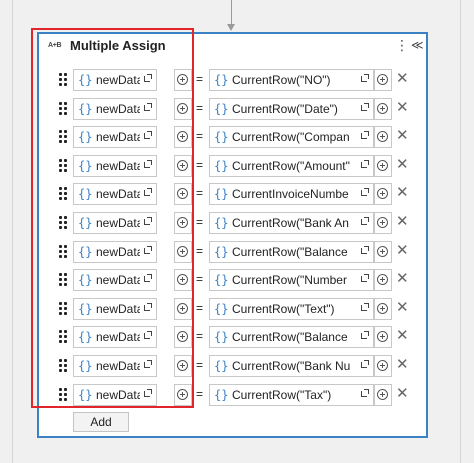  I want to click on value-field: {} CurrentRow("Date"), so click(291, 109).